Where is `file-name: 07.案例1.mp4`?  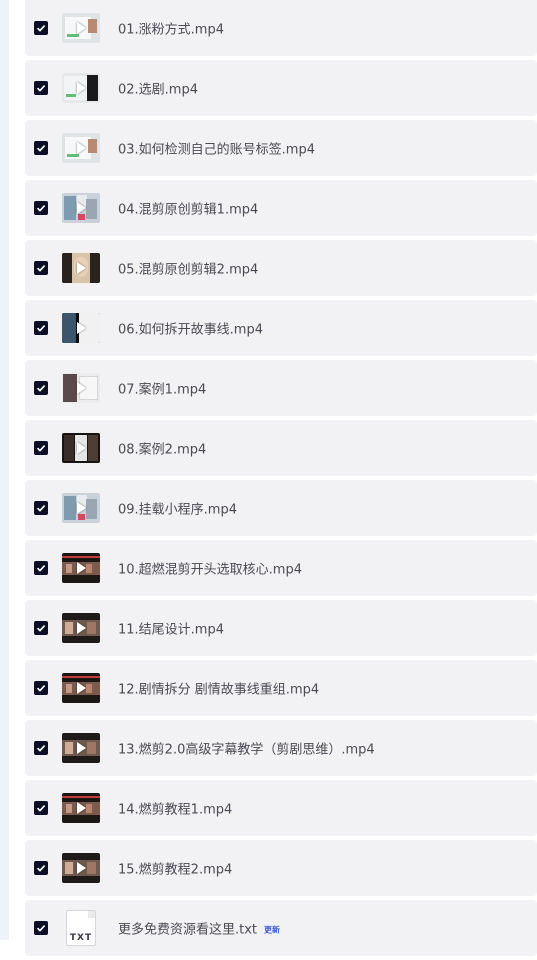
file-name: 07.案例1.mp4 is located at coordinates (162, 388).